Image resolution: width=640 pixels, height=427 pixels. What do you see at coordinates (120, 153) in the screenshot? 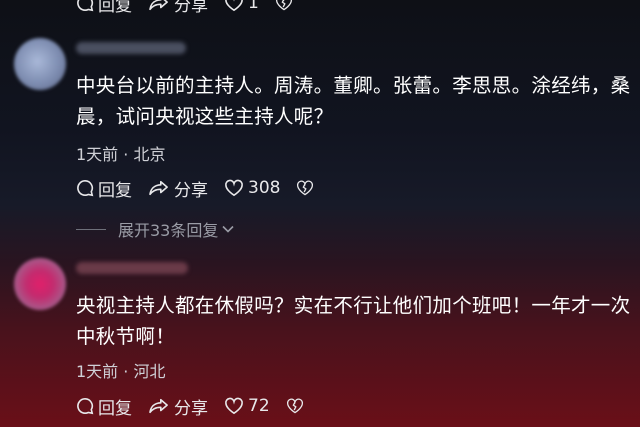
I see `comment-meta: 1天前 · 北京` at bounding box center [120, 153].